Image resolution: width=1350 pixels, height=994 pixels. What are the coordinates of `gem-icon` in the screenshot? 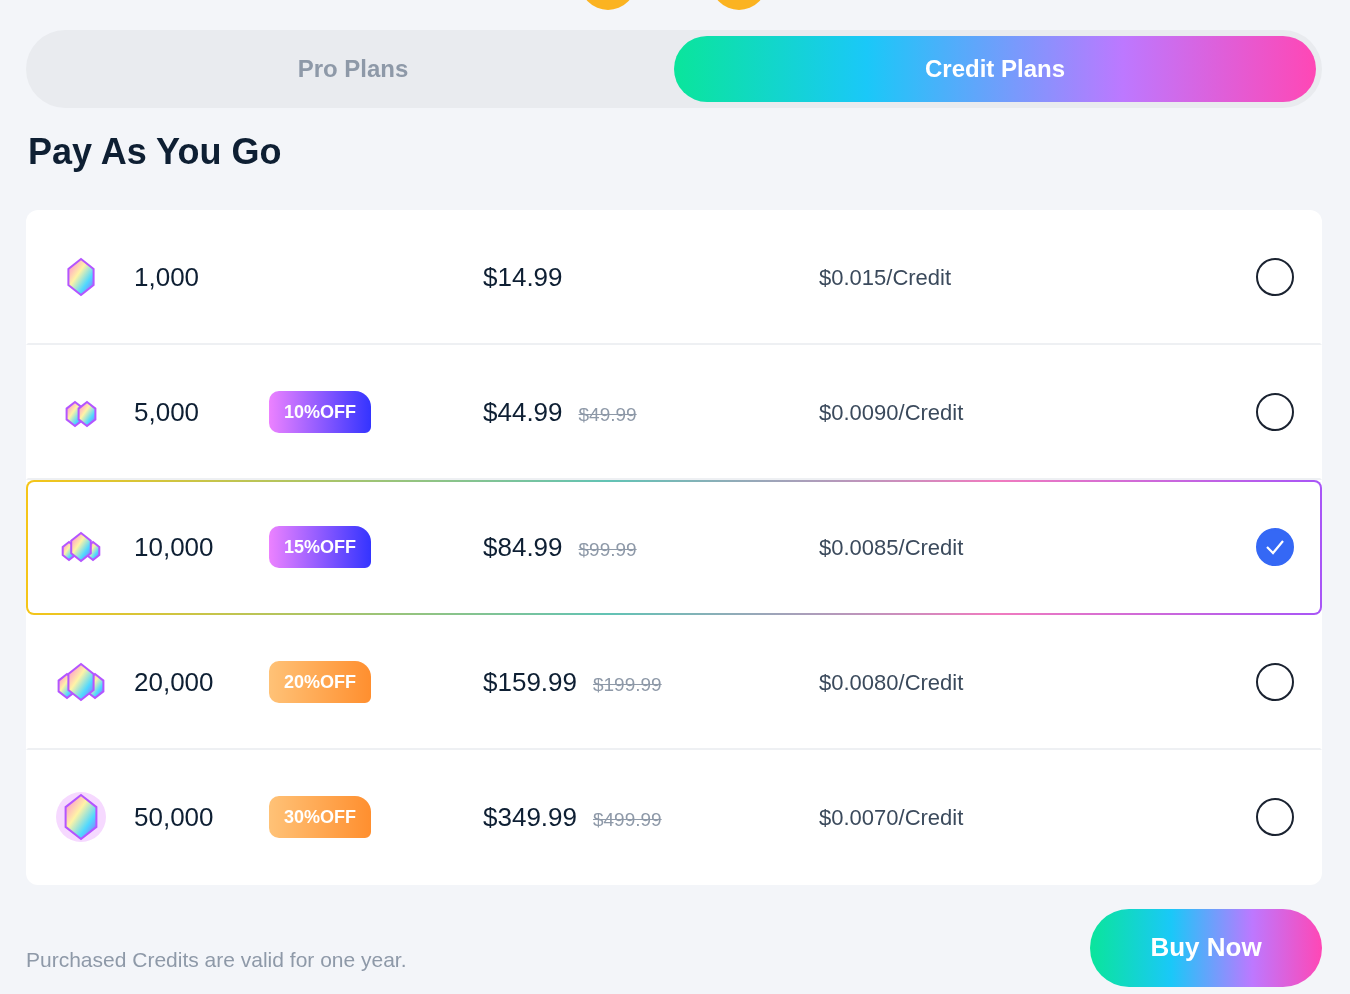 It's located at (81, 817).